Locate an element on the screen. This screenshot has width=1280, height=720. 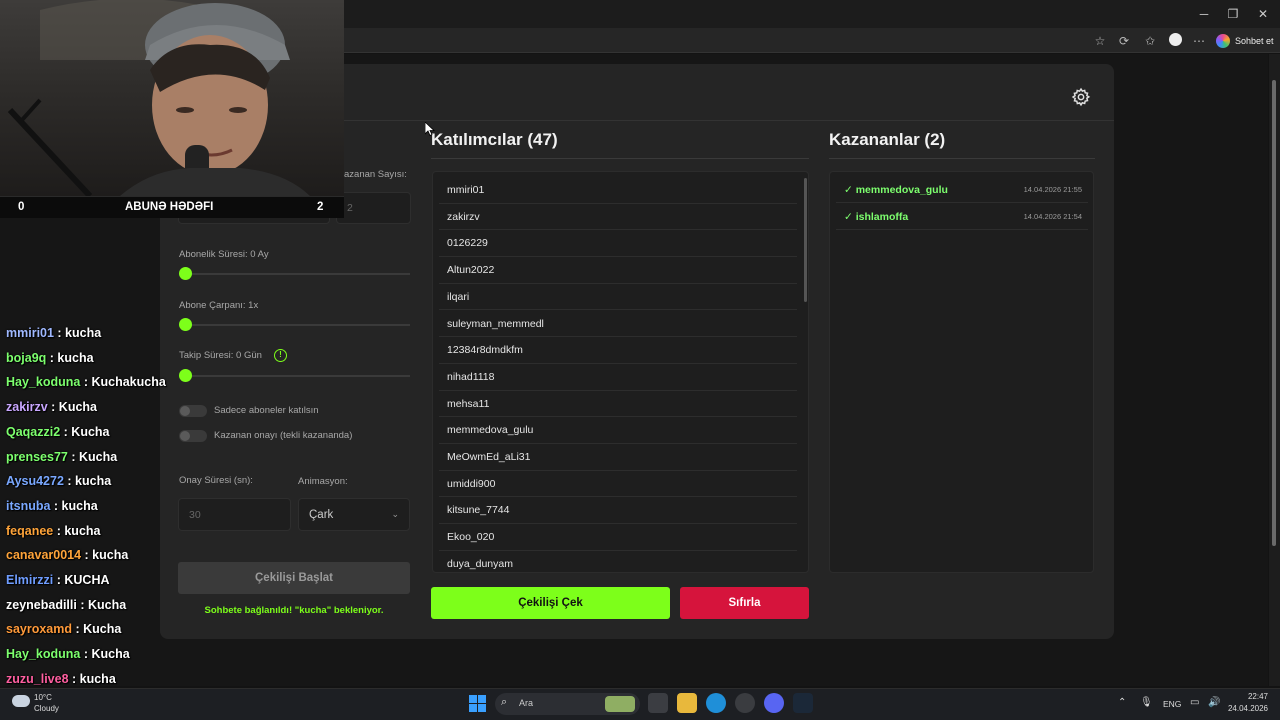
clock-time: 22:47 is located at coordinates (1249, 696).